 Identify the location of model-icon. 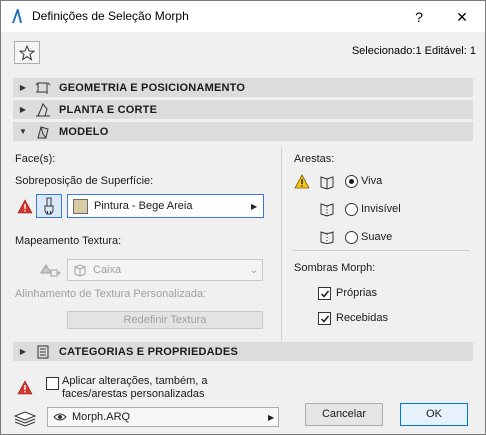
(43, 131).